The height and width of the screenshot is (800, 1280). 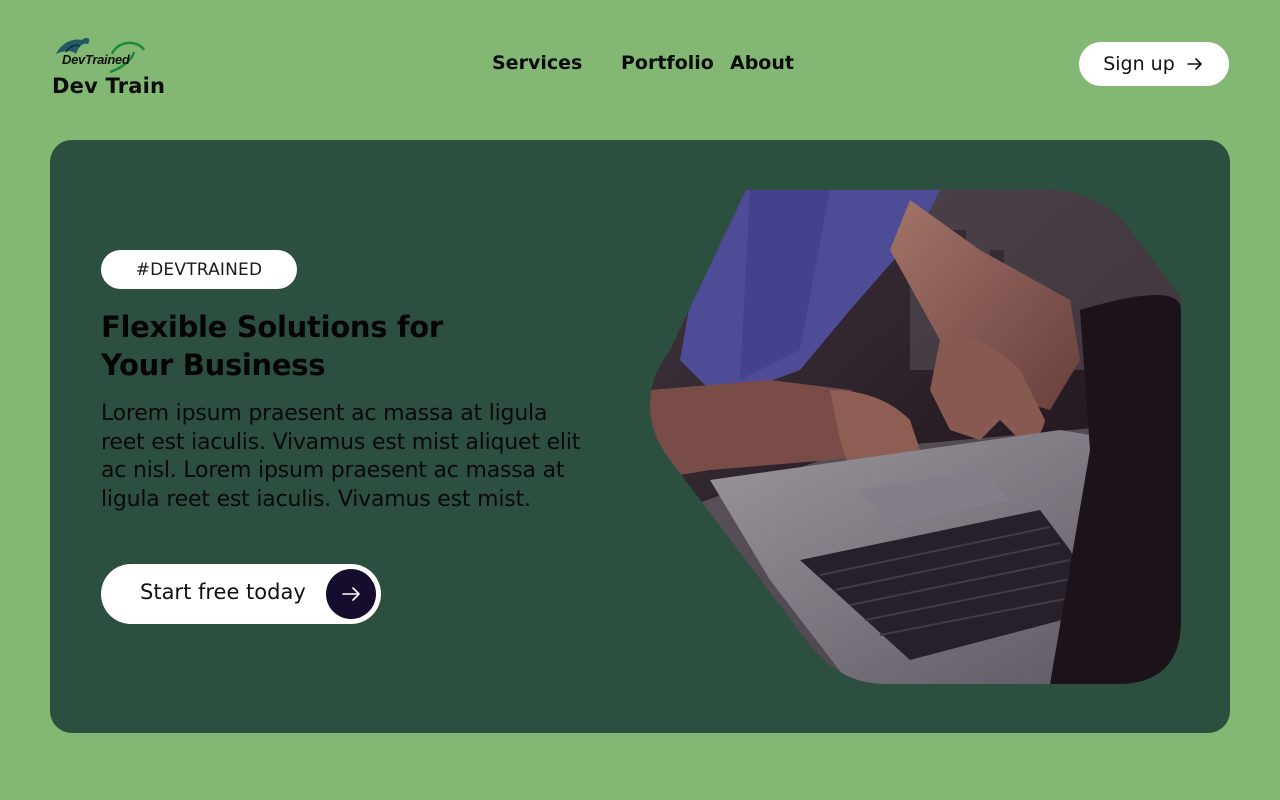 I want to click on signup-label: Sign up, so click(x=1139, y=64).